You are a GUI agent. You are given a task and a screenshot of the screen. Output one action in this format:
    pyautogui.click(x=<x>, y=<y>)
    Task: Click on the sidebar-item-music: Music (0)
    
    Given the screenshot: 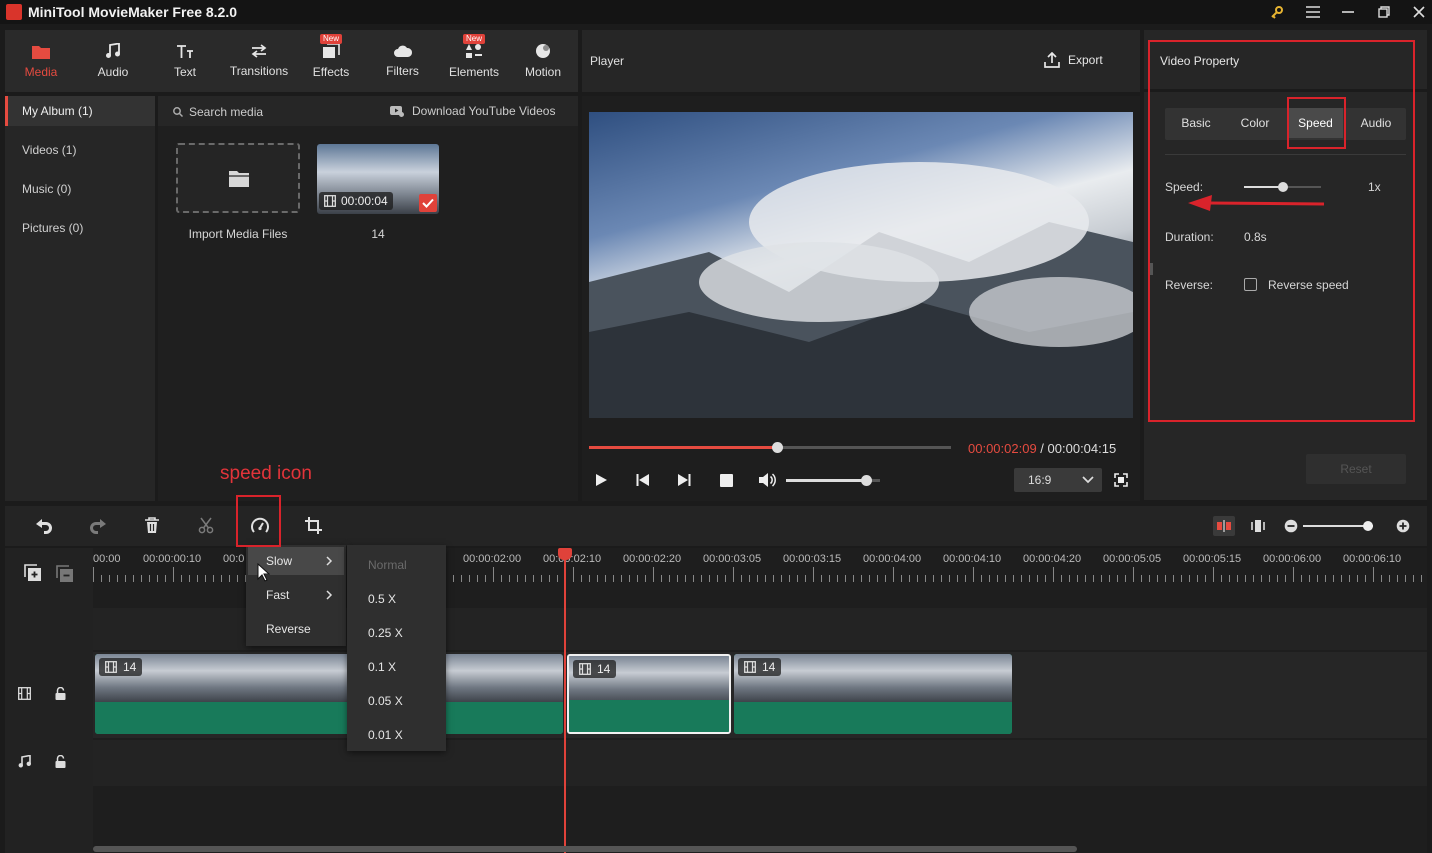 What is the action you would take?
    pyautogui.click(x=80, y=189)
    